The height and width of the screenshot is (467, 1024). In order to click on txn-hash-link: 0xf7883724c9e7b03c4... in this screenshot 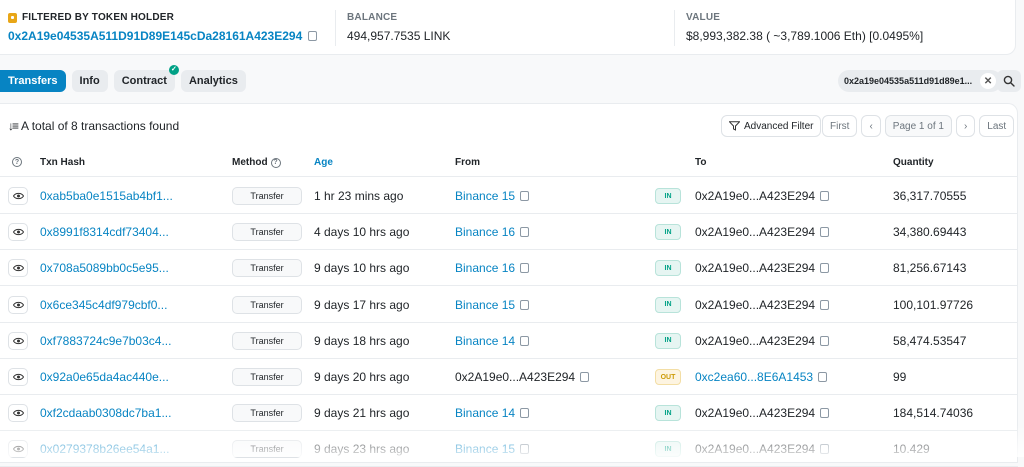, I will do `click(105, 341)`.